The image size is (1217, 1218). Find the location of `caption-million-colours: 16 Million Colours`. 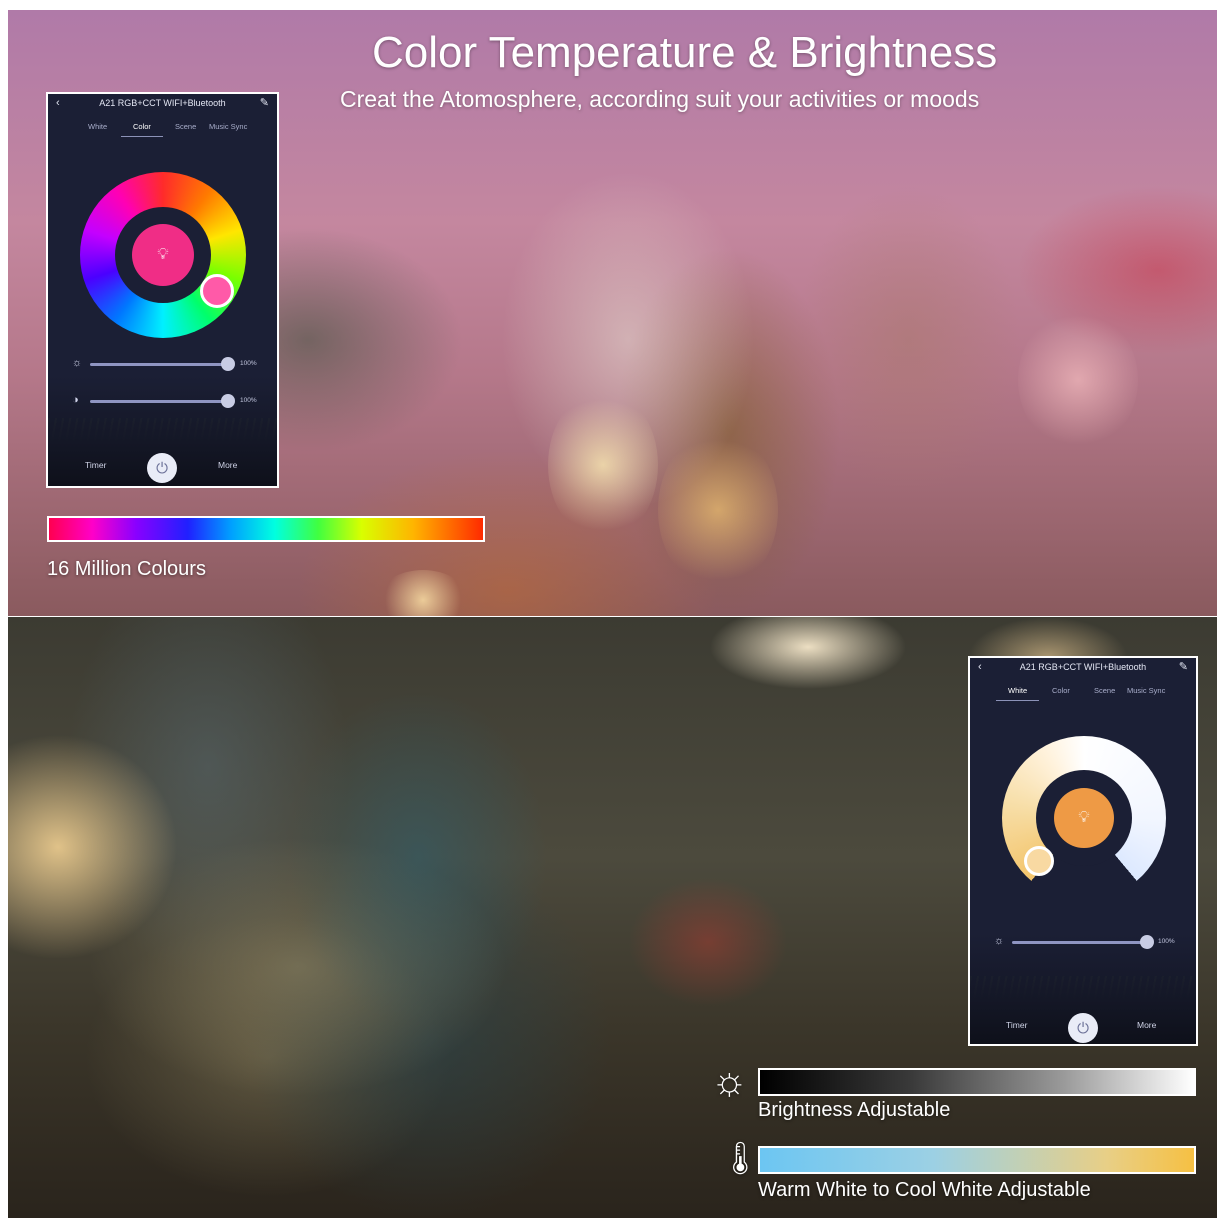

caption-million-colours: 16 Million Colours is located at coordinates (126, 569).